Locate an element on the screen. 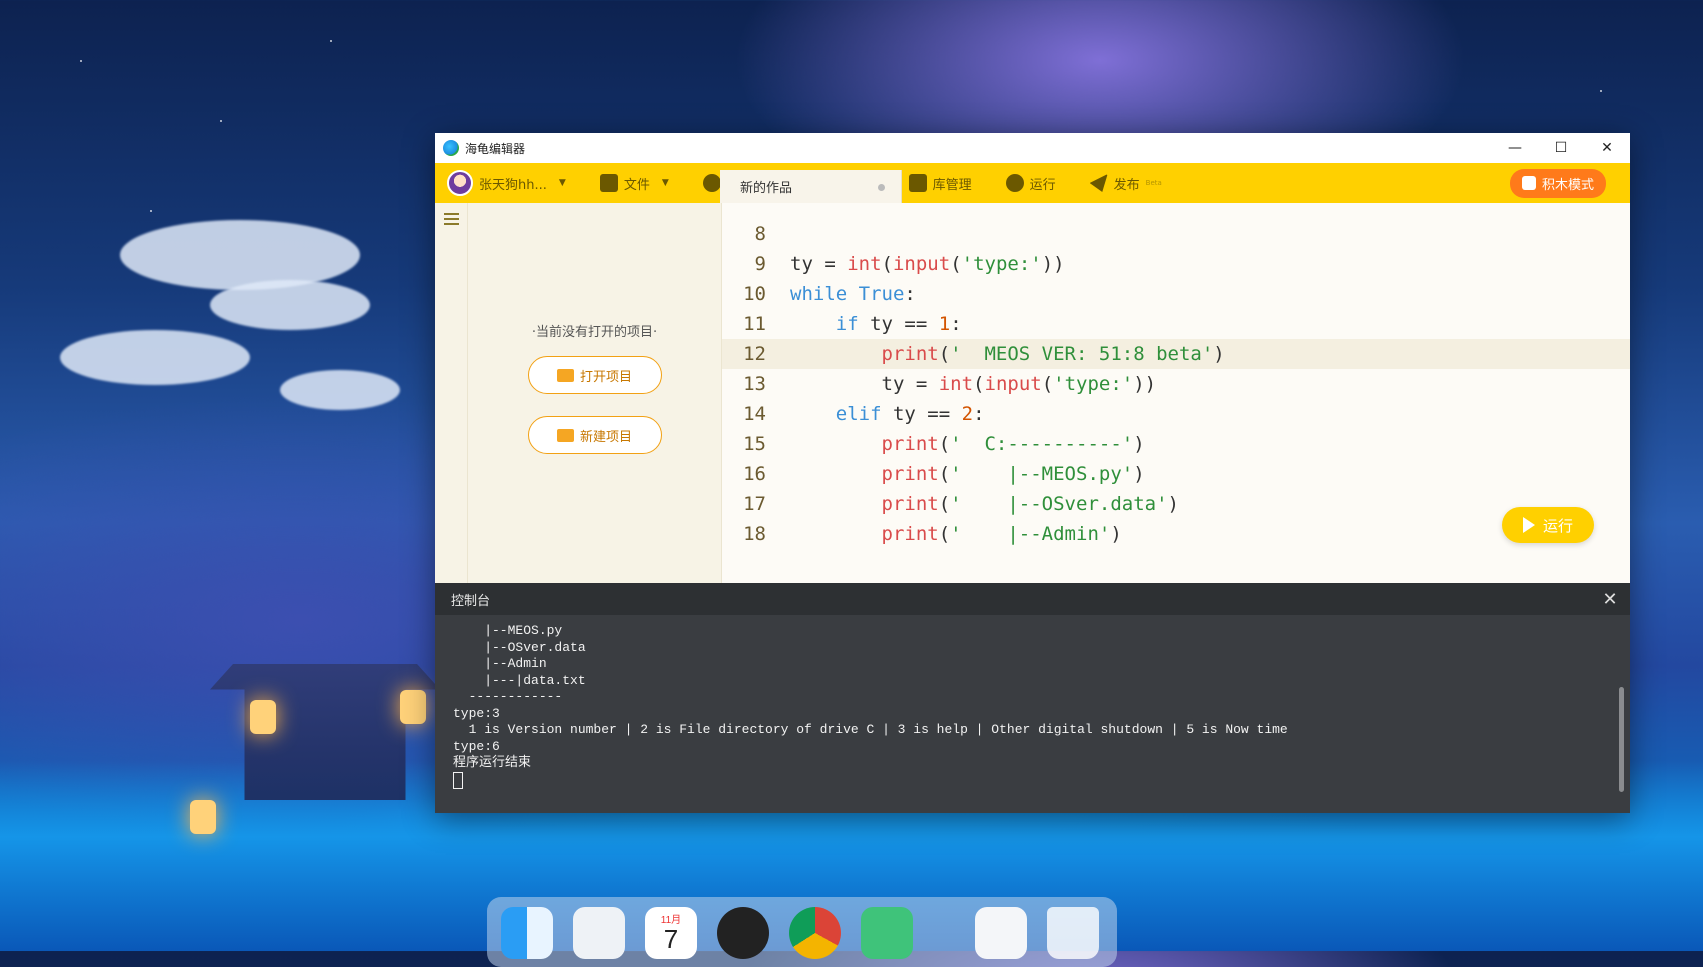 This screenshot has width=1703, height=967. line-number: 12 is located at coordinates (754, 354).